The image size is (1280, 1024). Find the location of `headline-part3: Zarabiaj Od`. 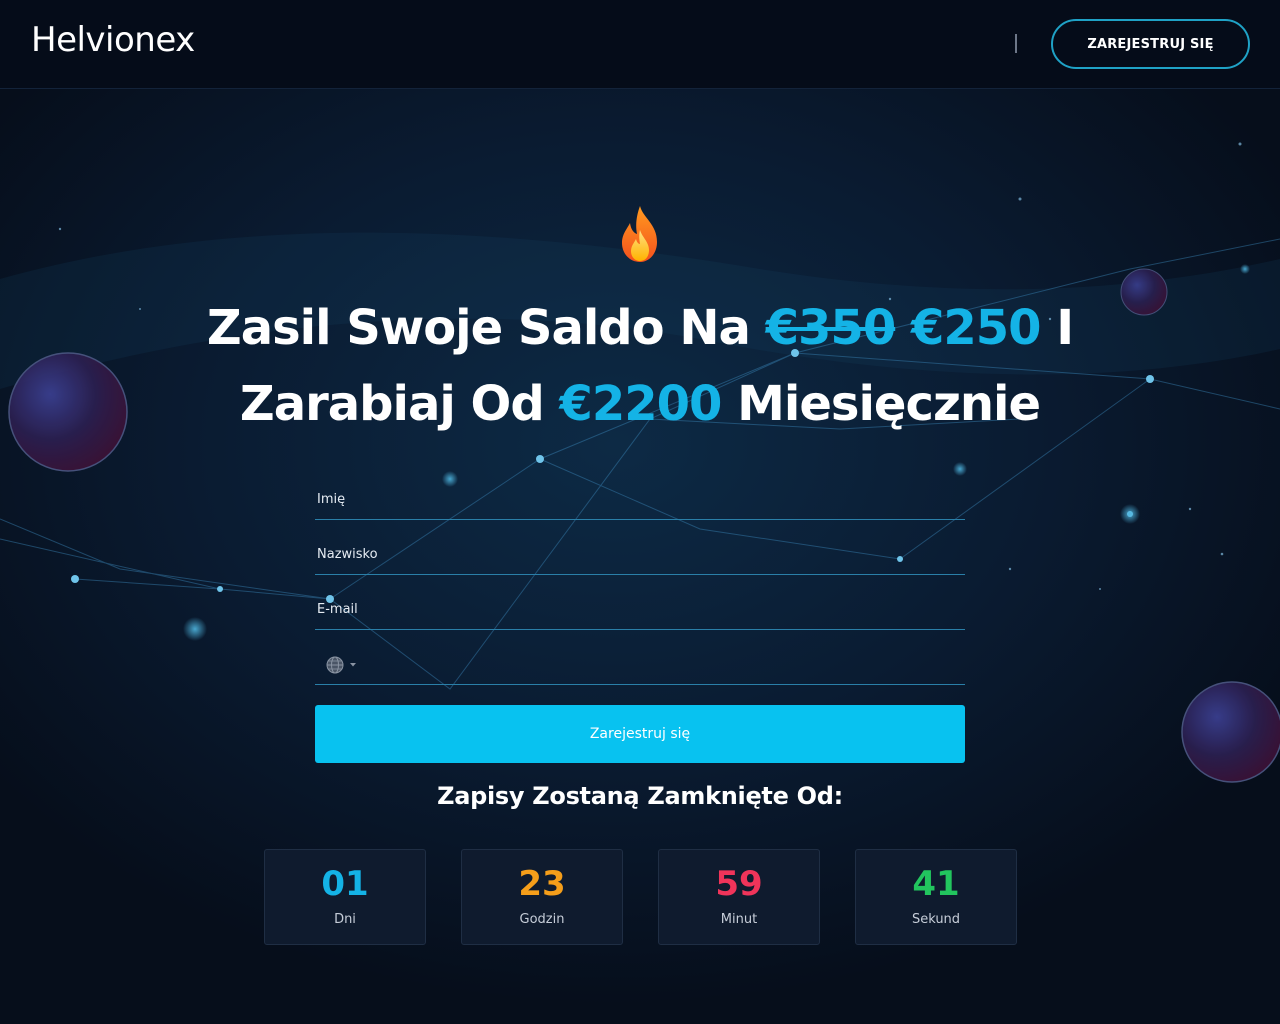

headline-part3: Zarabiaj Od is located at coordinates (399, 404).